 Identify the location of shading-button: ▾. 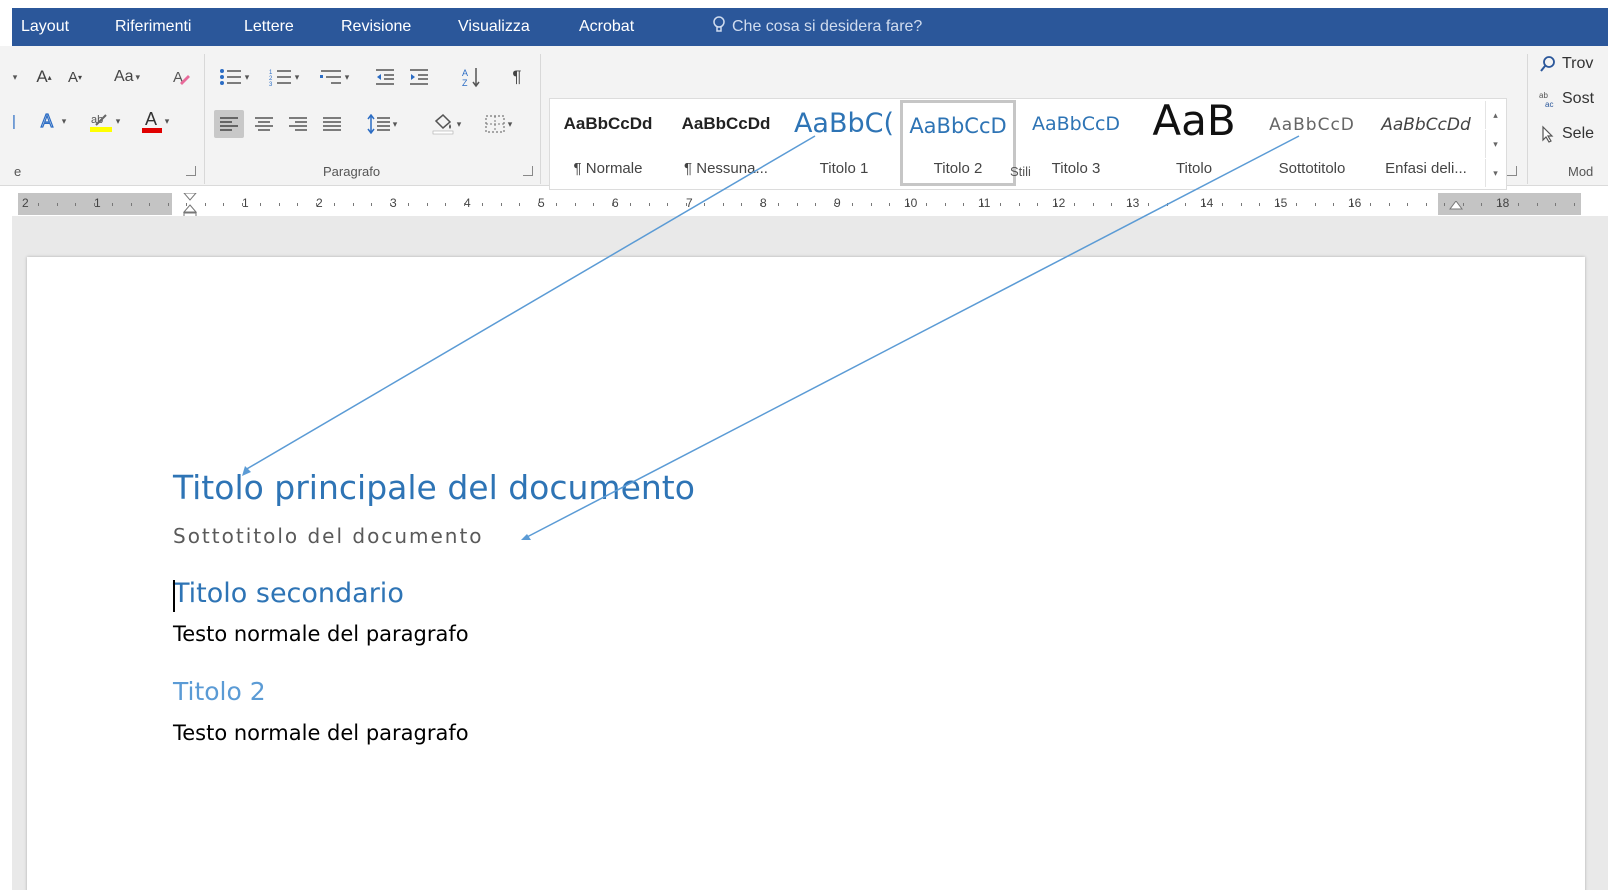
(446, 124).